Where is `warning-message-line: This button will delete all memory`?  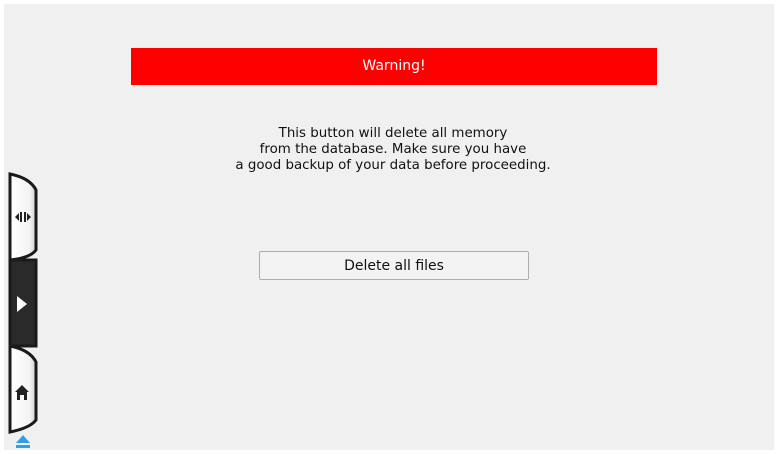 warning-message-line: This button will delete all memory is located at coordinates (393, 133).